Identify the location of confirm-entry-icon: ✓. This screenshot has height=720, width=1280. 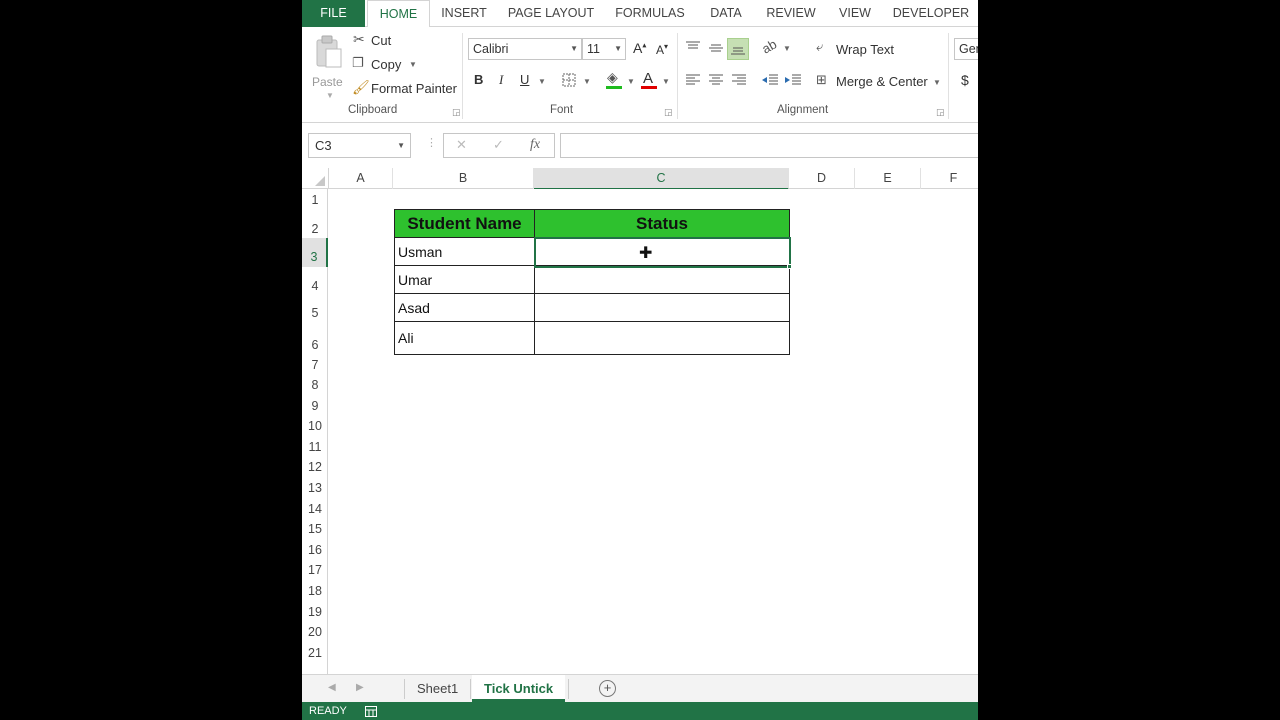
(498, 145).